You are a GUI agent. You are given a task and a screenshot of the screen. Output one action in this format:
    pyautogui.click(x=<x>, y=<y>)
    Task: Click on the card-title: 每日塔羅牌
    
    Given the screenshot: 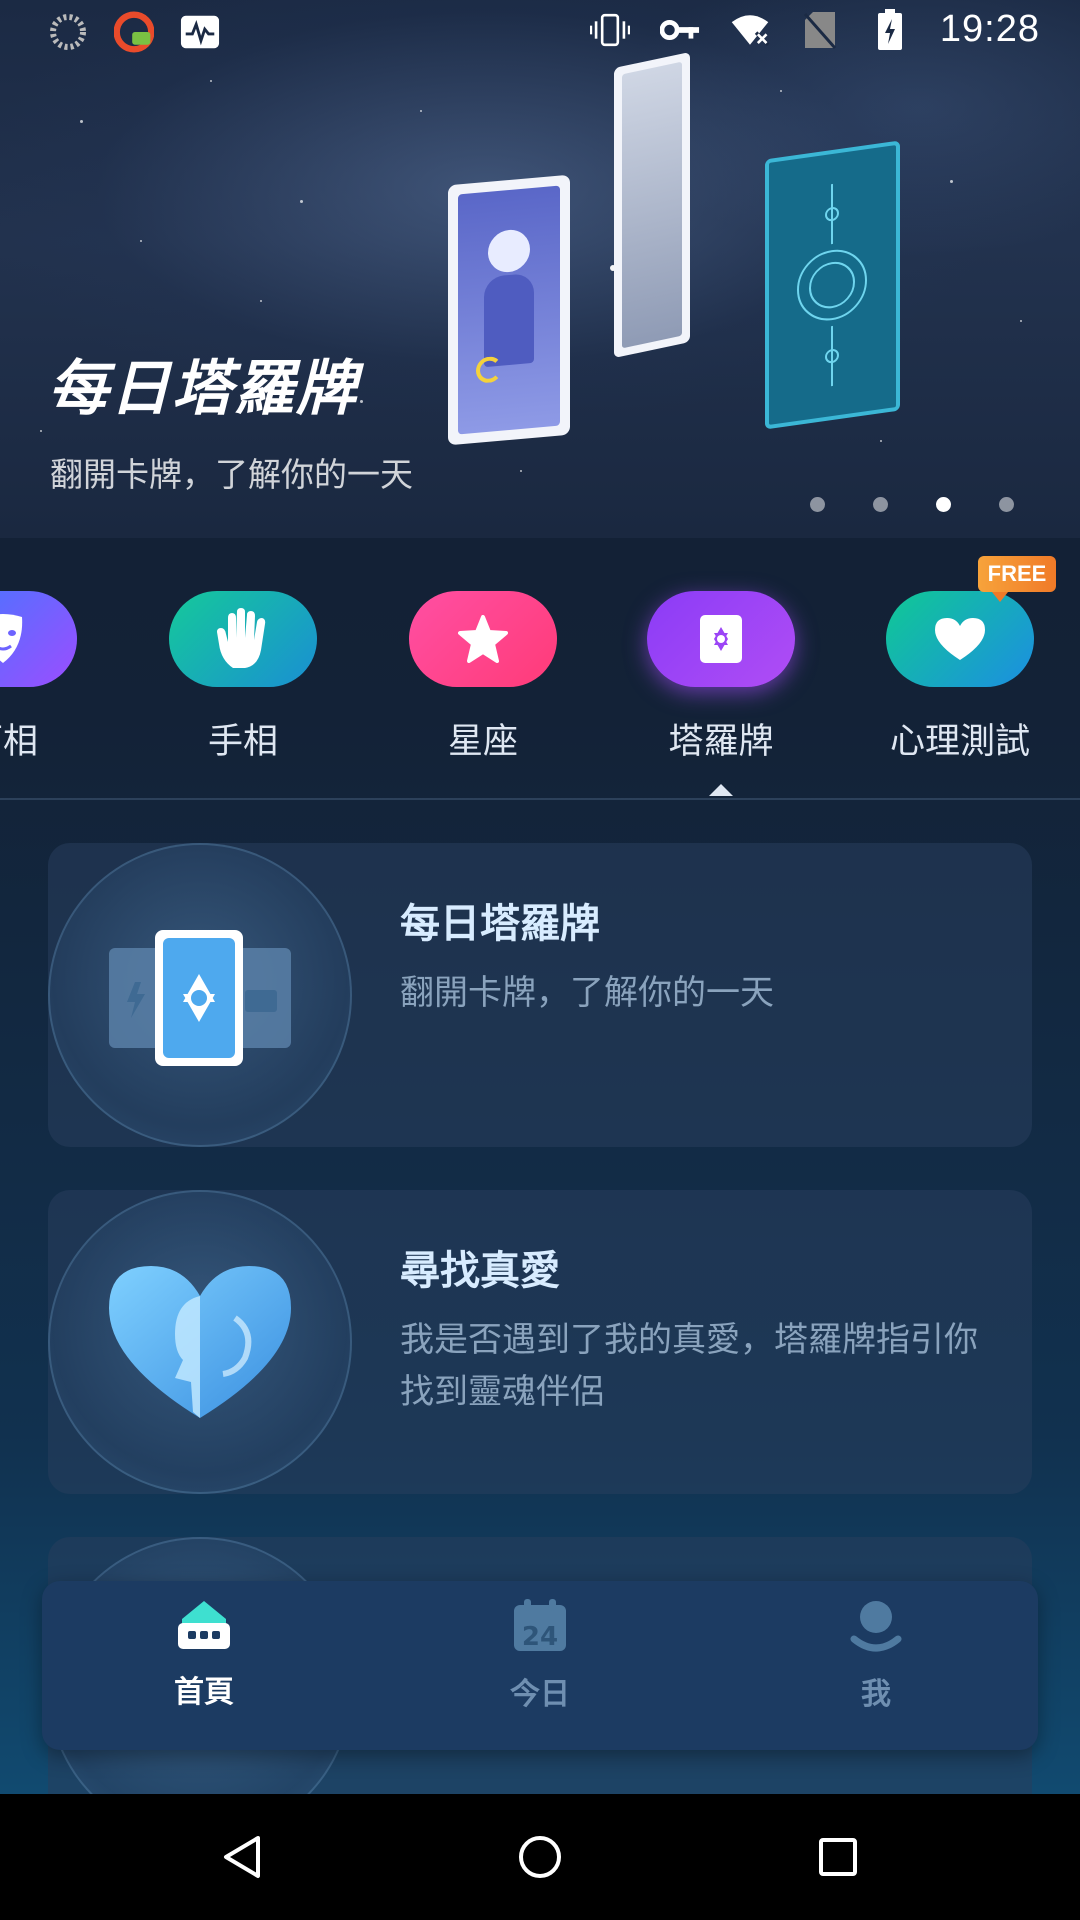 What is the action you would take?
    pyautogui.click(x=500, y=924)
    